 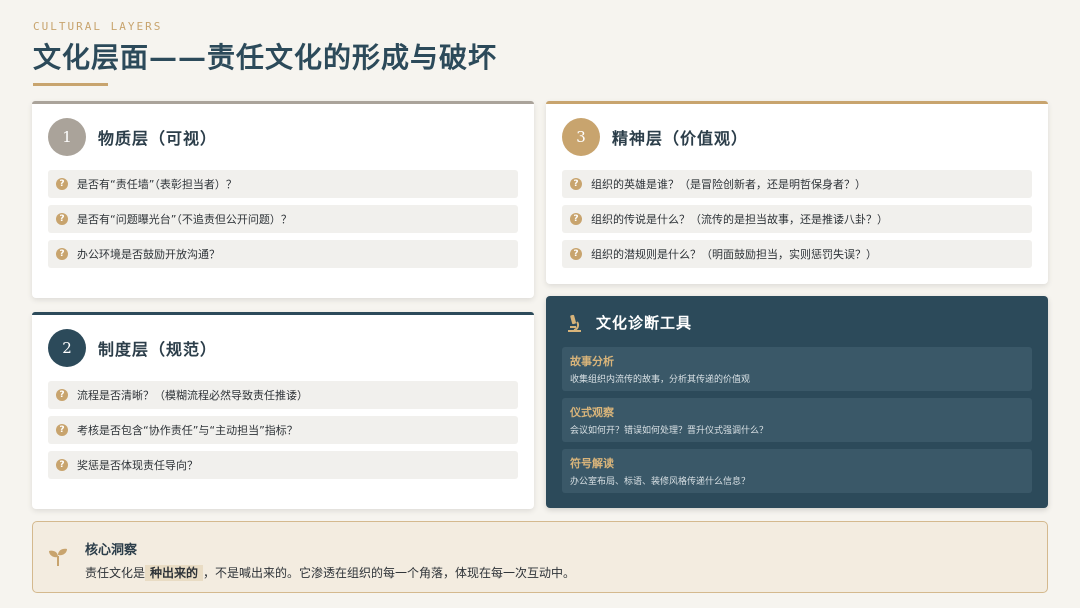 What do you see at coordinates (67, 137) in the screenshot?
I see `layer-number-badge: 1` at bounding box center [67, 137].